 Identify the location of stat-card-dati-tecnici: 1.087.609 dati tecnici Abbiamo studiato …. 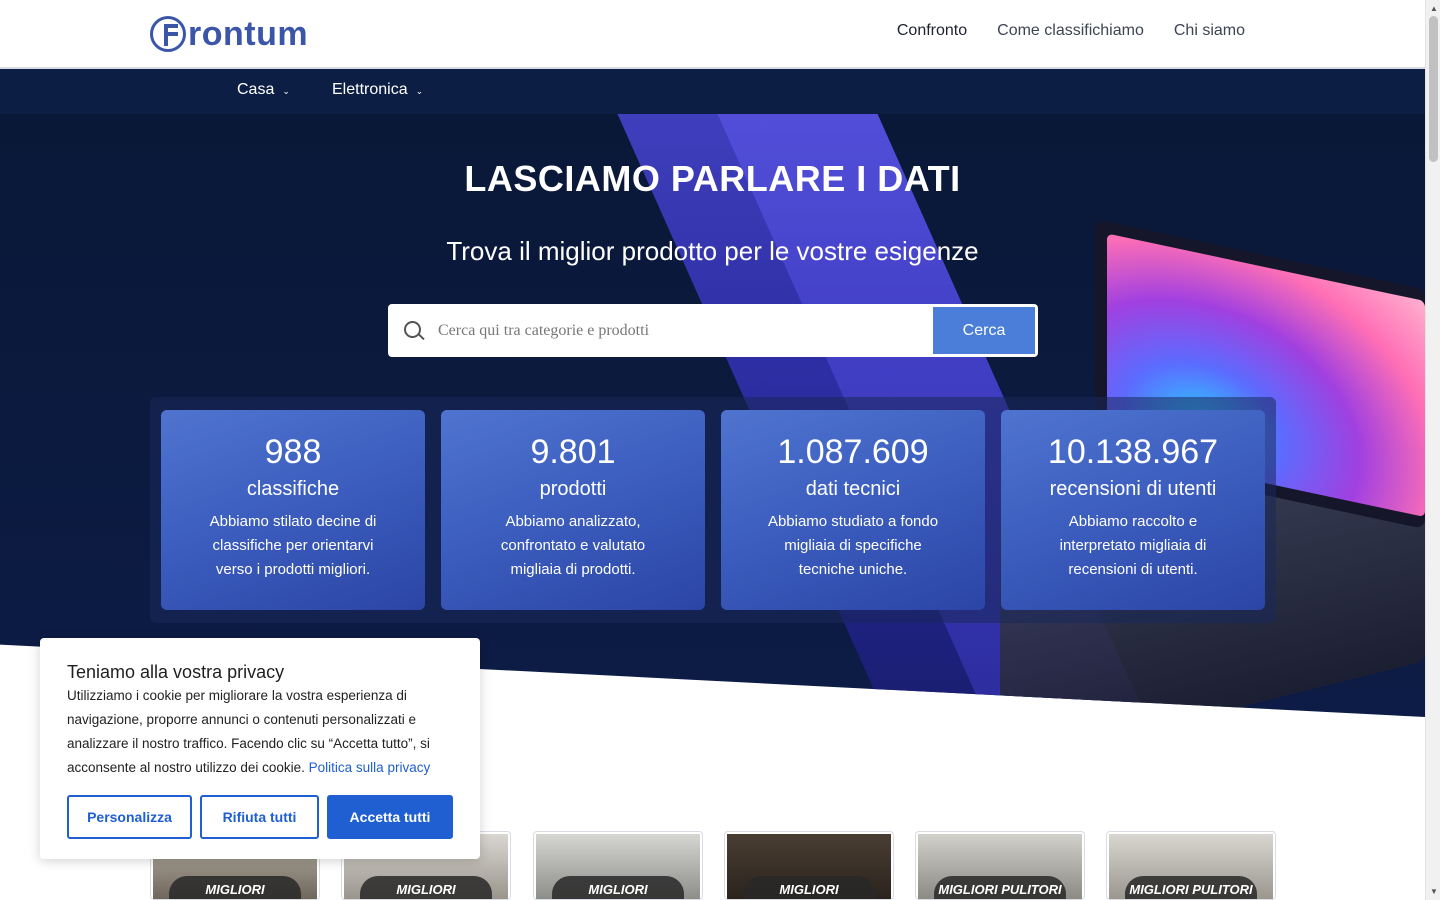
(853, 510).